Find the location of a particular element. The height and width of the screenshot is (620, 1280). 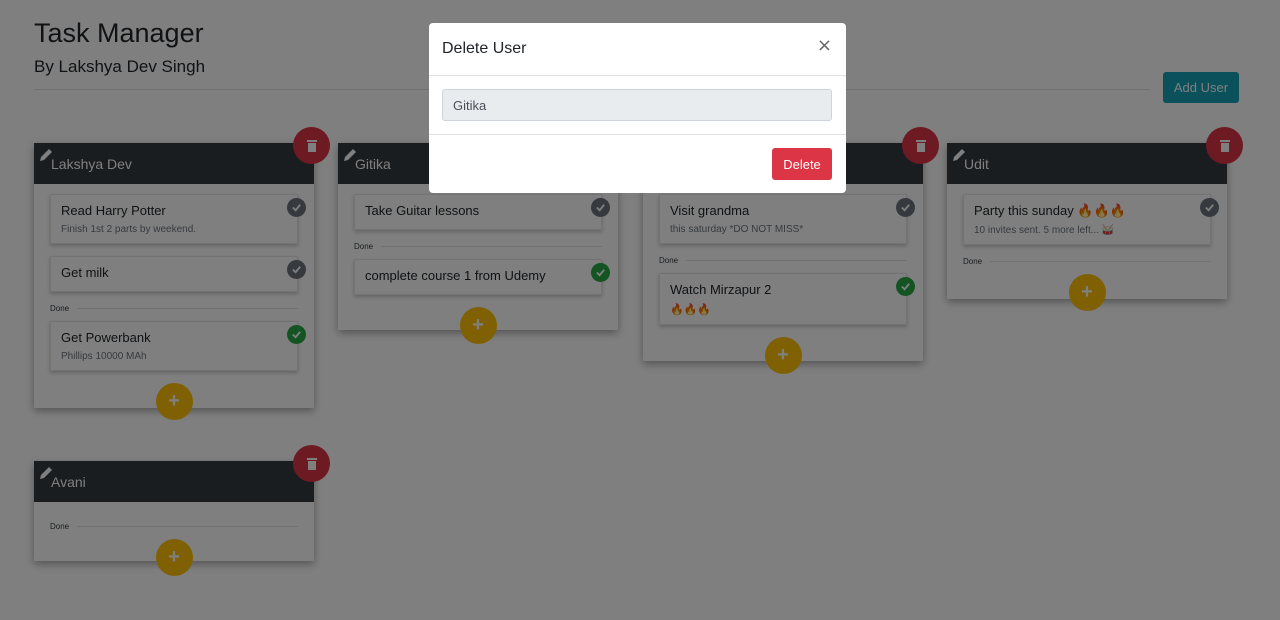

modal-body is located at coordinates (637, 105).